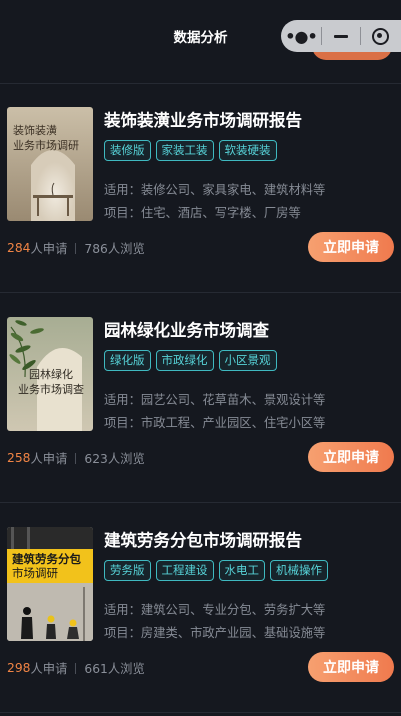  I want to click on tag-list: 装修版 家装工装 软装硬装, so click(190, 150).